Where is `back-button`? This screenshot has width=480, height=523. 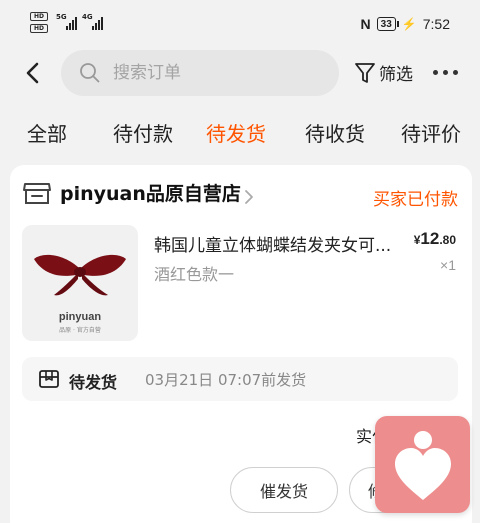
back-button is located at coordinates (33, 73).